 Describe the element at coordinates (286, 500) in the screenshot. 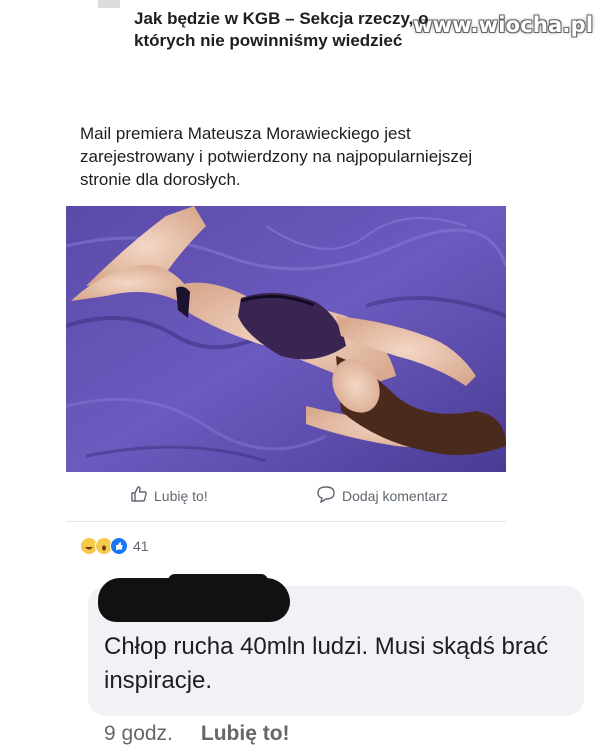

I see `post-actions-bar: Lubię to! Dodaj komentarz` at that location.